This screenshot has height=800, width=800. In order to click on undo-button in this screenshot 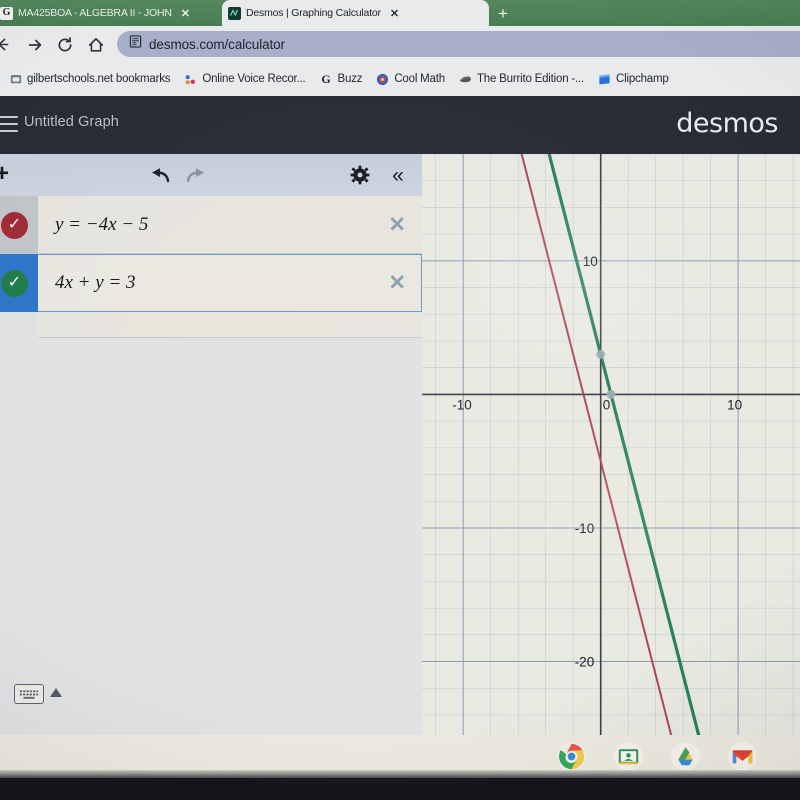, I will do `click(160, 175)`.